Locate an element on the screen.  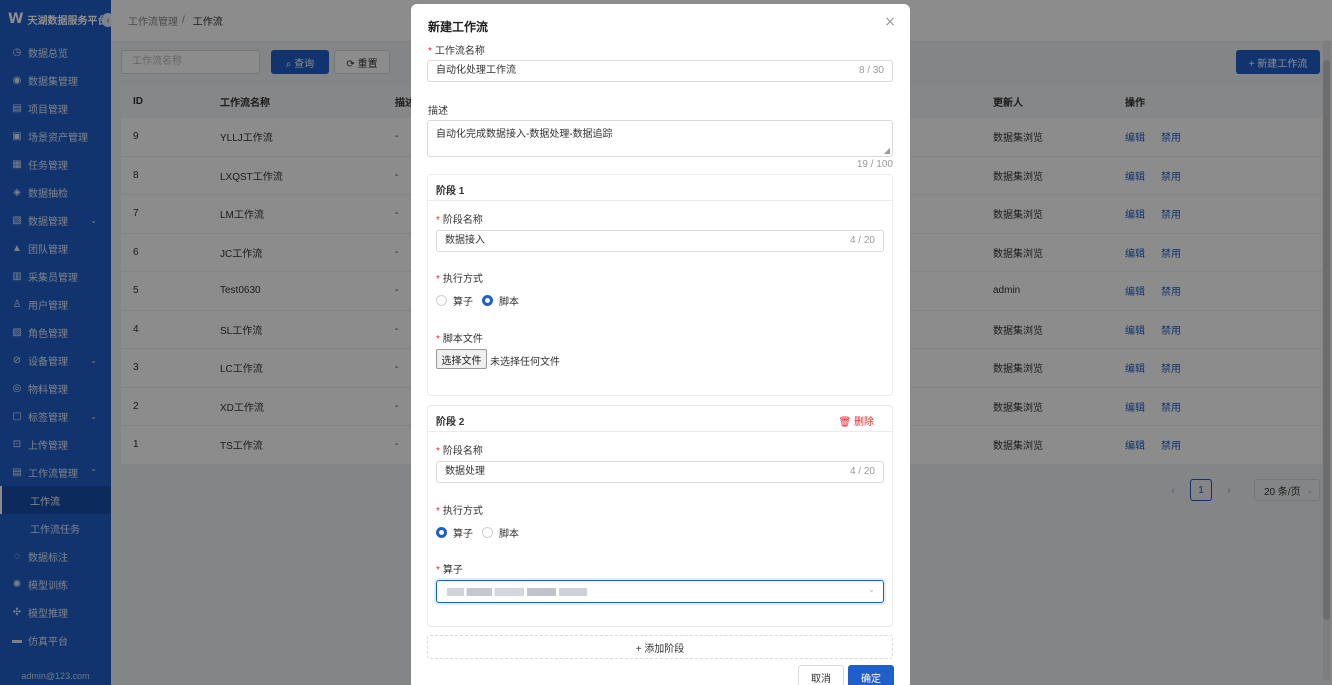
stage-1-radio-script: 脚本 is located at coordinates (500, 300).